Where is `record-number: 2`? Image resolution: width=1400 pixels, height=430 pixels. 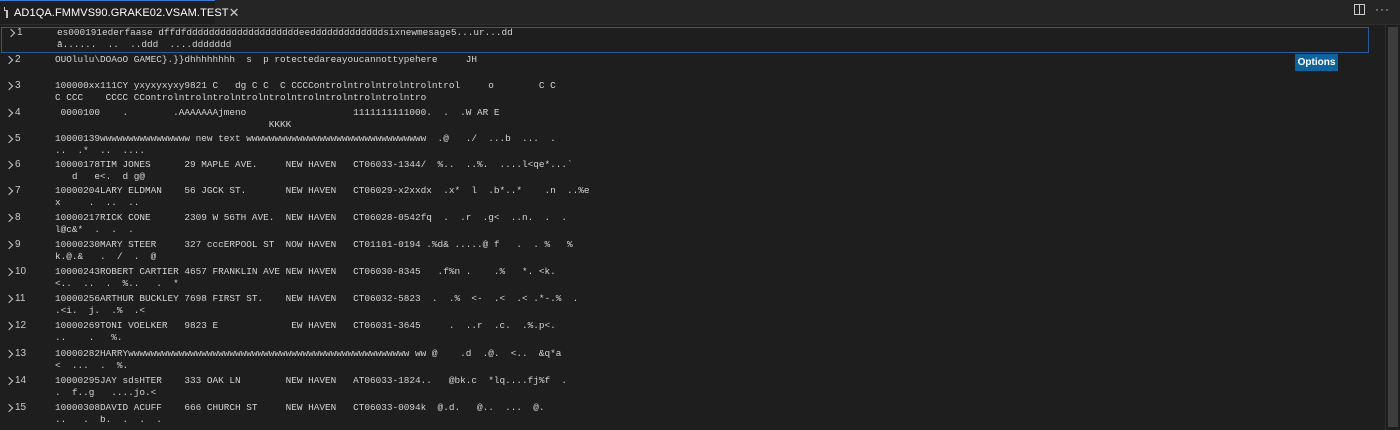
record-number: 2 is located at coordinates (18, 59).